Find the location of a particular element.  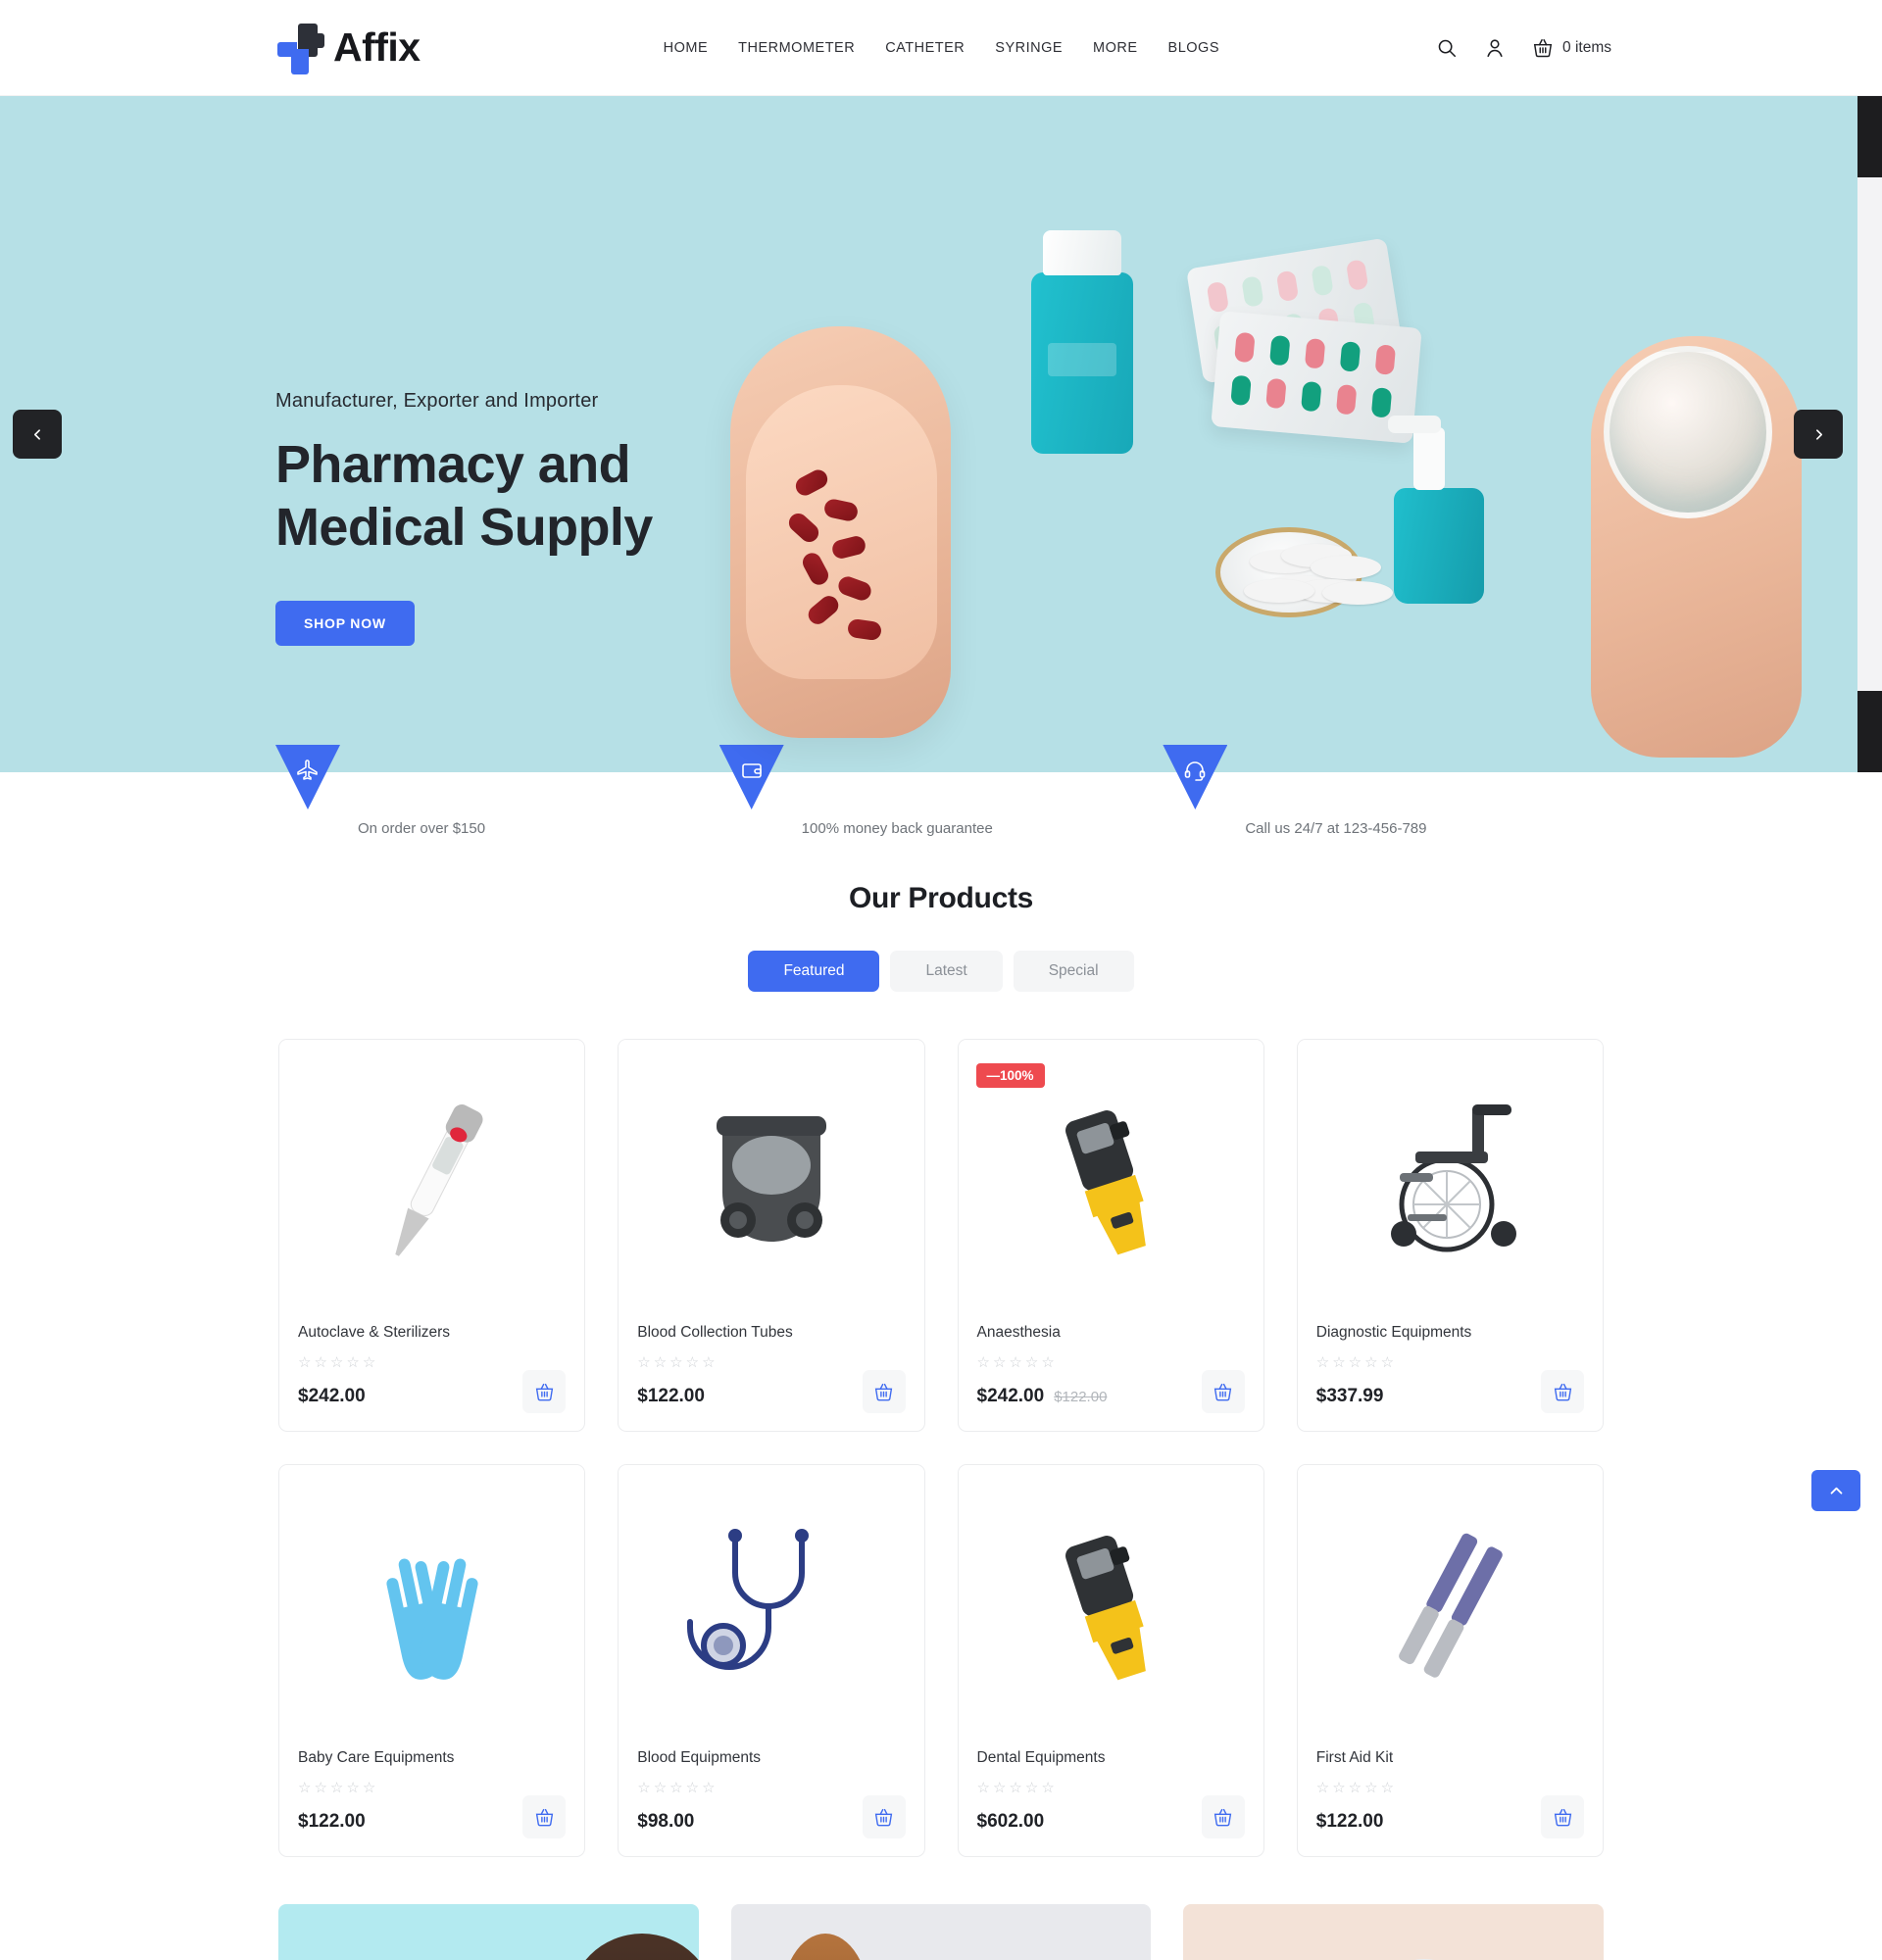

product-card: Dental Equipments ☆ ☆ ☆ ☆ ☆ $602.00 is located at coordinates (1110, 1660).